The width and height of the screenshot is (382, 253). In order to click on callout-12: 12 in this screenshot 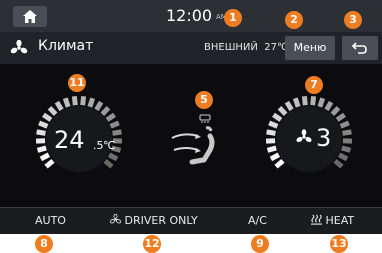, I will do `click(152, 244)`.